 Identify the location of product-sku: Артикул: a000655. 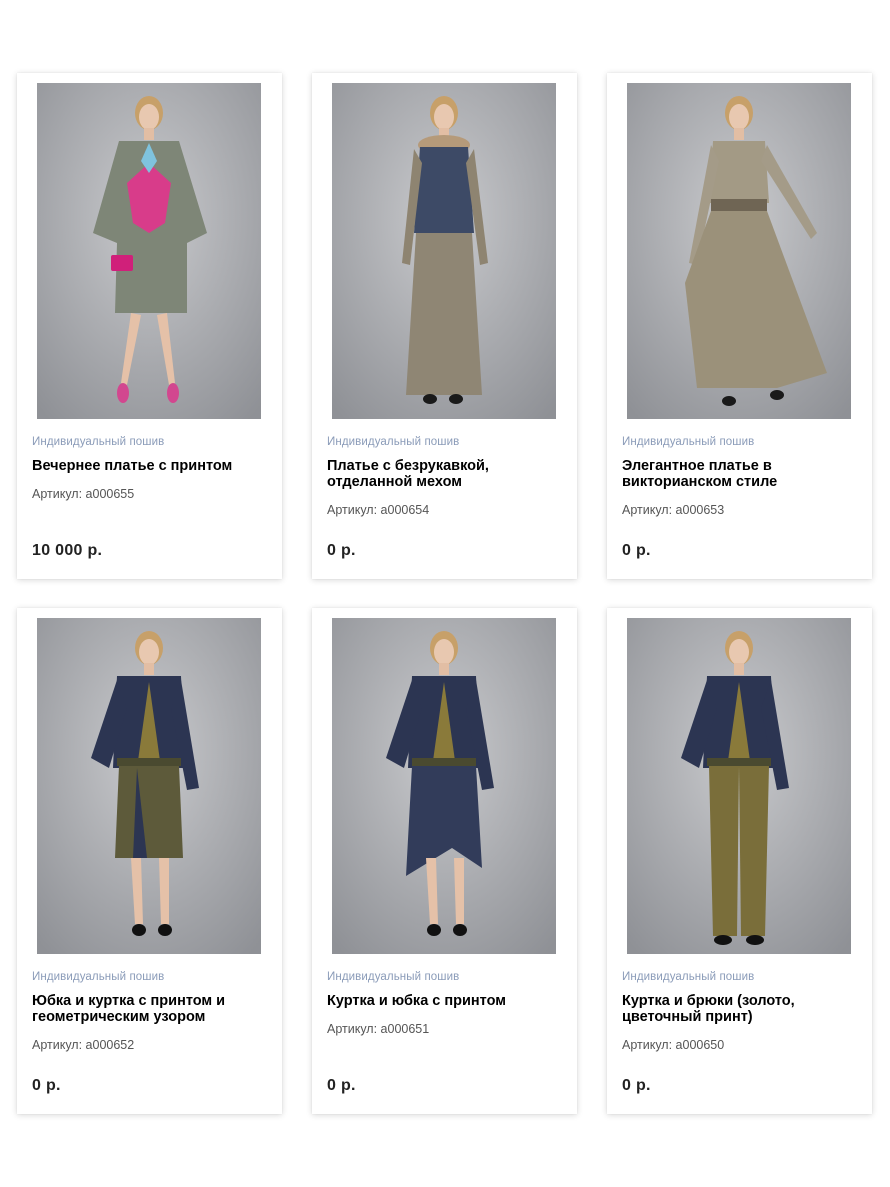
(83, 494).